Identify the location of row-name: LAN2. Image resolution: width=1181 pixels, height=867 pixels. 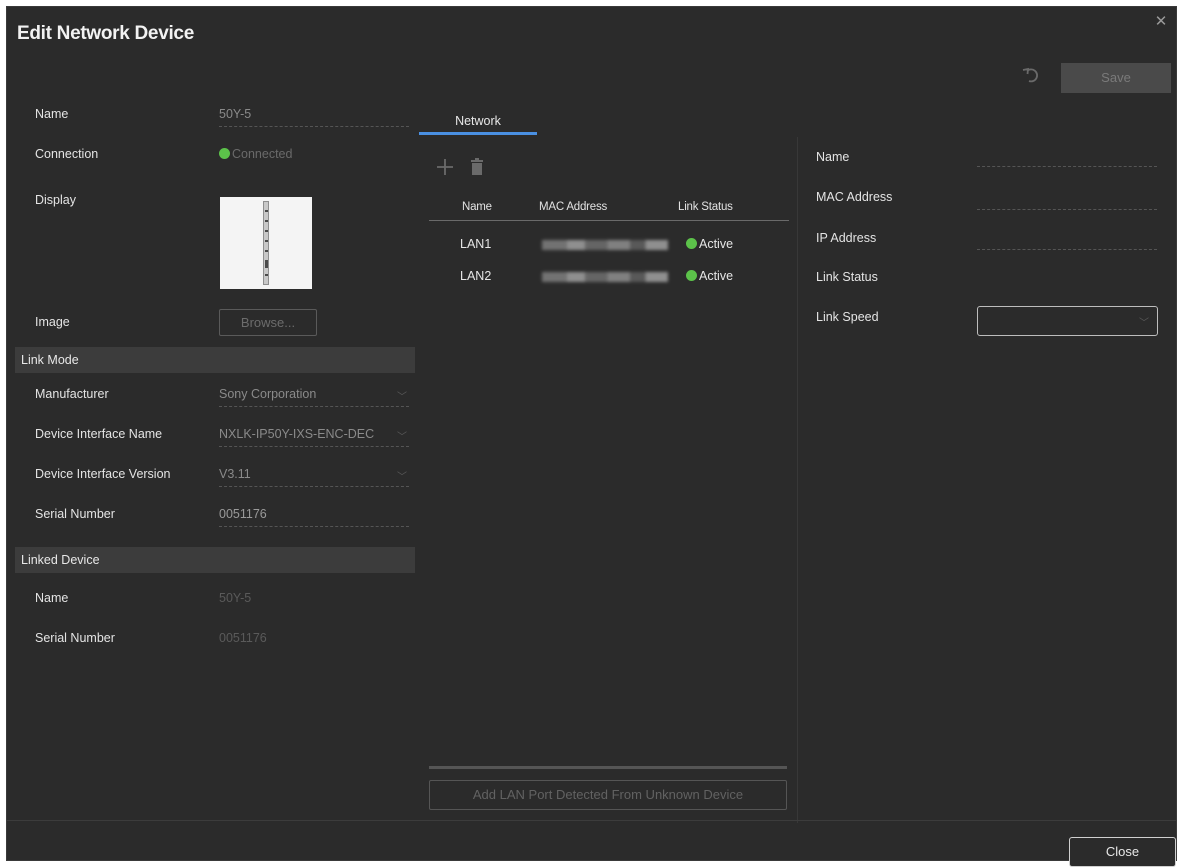
(476, 276).